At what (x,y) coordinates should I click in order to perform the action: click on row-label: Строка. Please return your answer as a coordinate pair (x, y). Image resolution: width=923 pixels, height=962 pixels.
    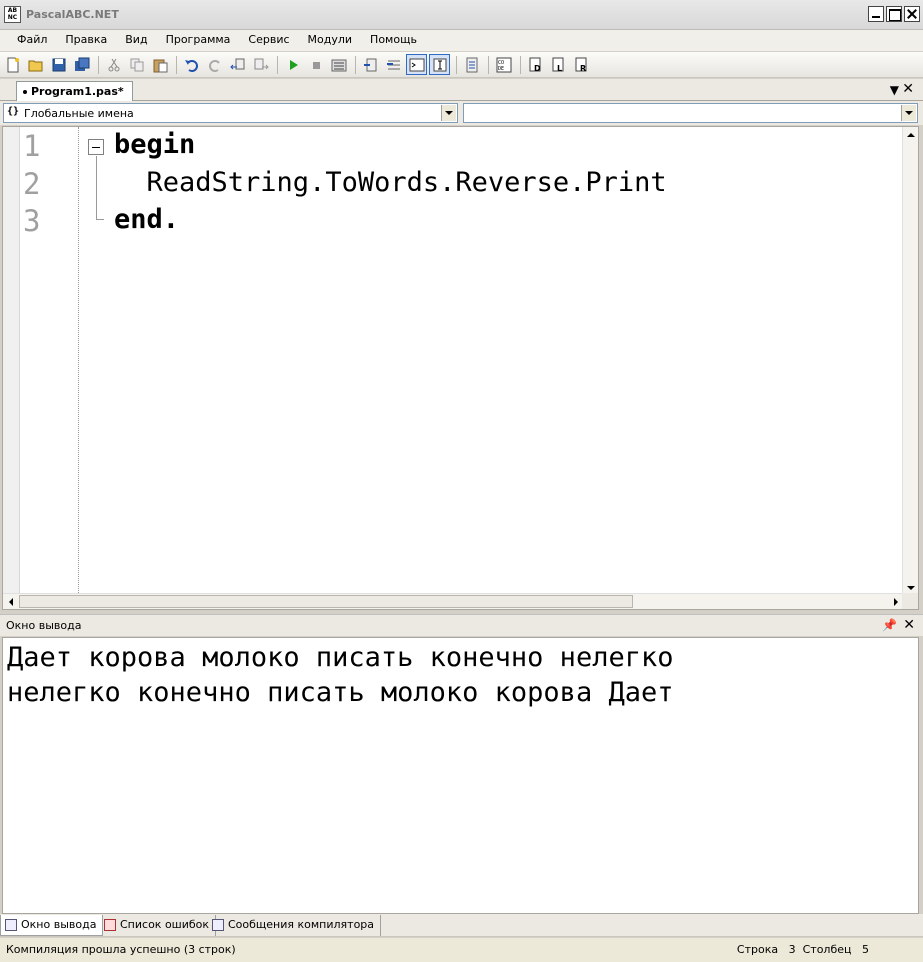
    Looking at the image, I should click on (757, 949).